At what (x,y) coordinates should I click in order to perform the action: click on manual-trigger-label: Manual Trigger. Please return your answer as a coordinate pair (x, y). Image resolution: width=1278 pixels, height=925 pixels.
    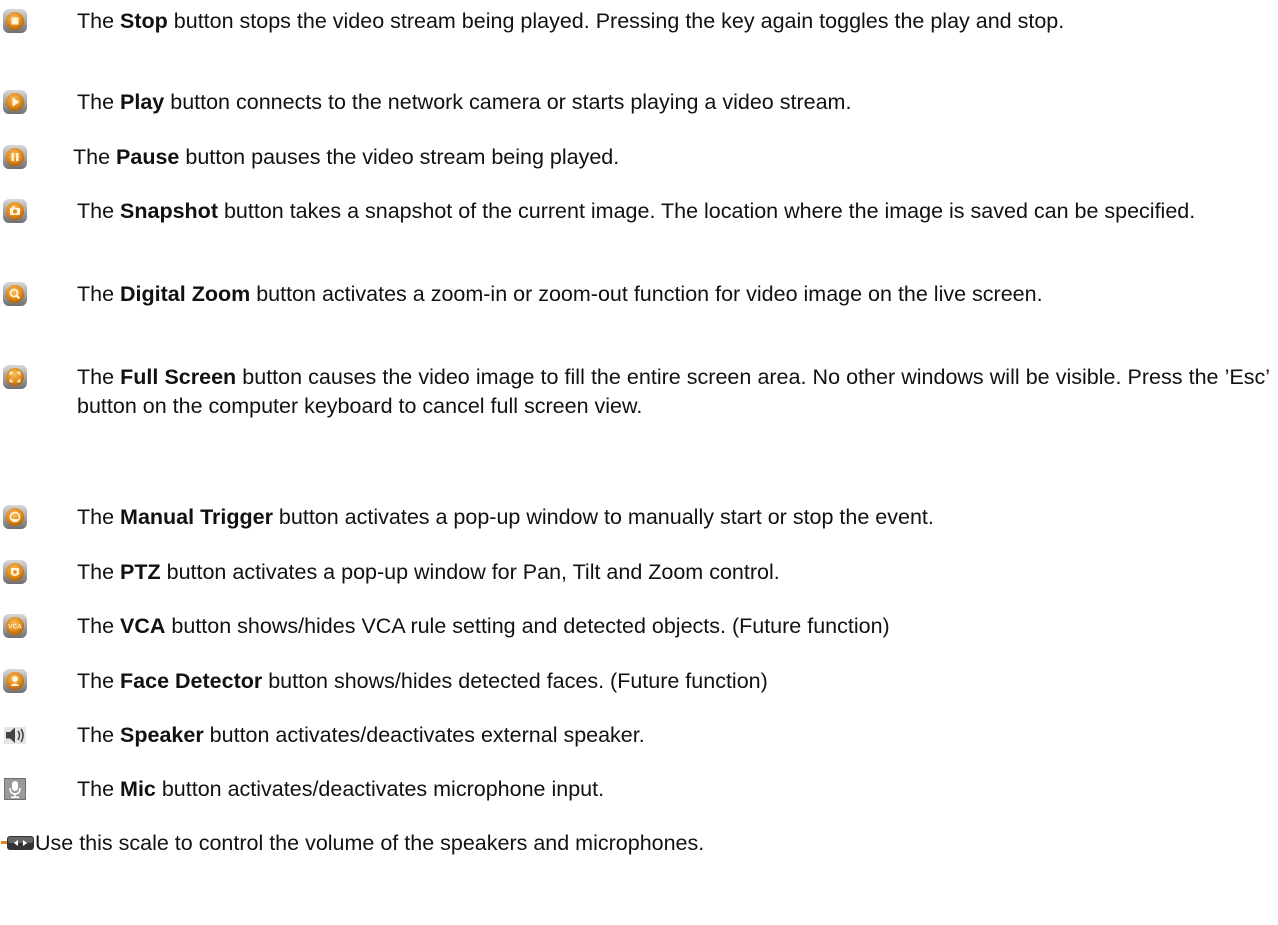
    Looking at the image, I should click on (196, 517).